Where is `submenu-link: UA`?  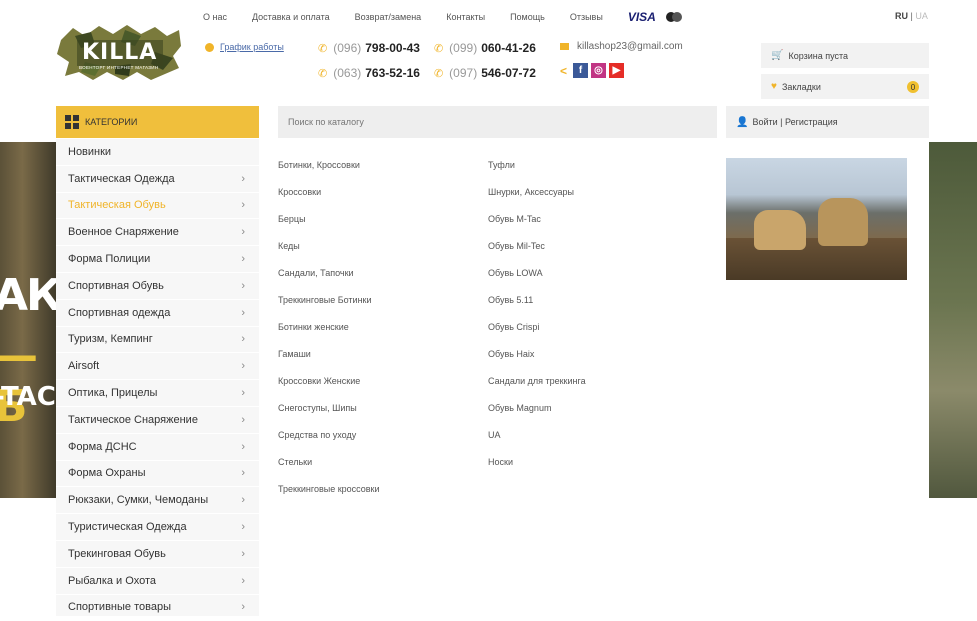 submenu-link: UA is located at coordinates (537, 441).